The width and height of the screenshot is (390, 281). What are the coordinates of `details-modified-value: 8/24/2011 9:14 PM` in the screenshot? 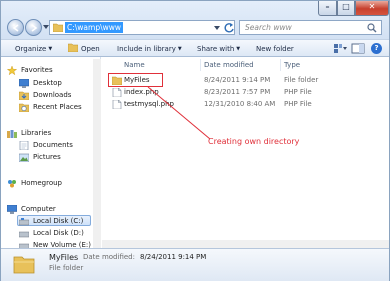 It's located at (173, 257).